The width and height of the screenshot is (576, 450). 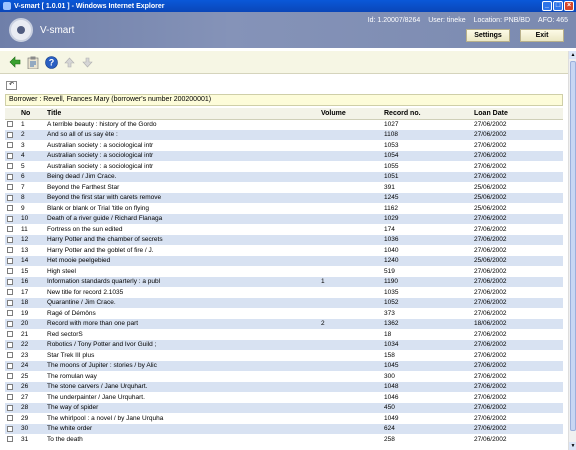 What do you see at coordinates (284, 271) in the screenshot?
I see `table-row: 15 High steel 519 27/06/2002` at bounding box center [284, 271].